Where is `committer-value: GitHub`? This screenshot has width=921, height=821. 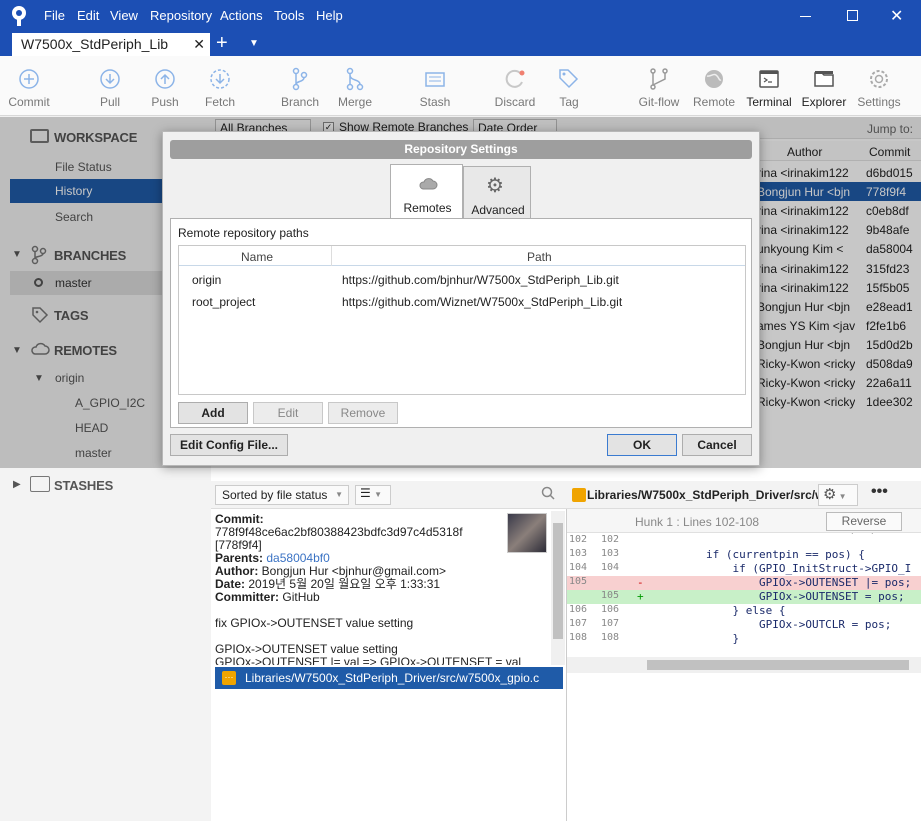 committer-value: GitHub is located at coordinates (301, 597).